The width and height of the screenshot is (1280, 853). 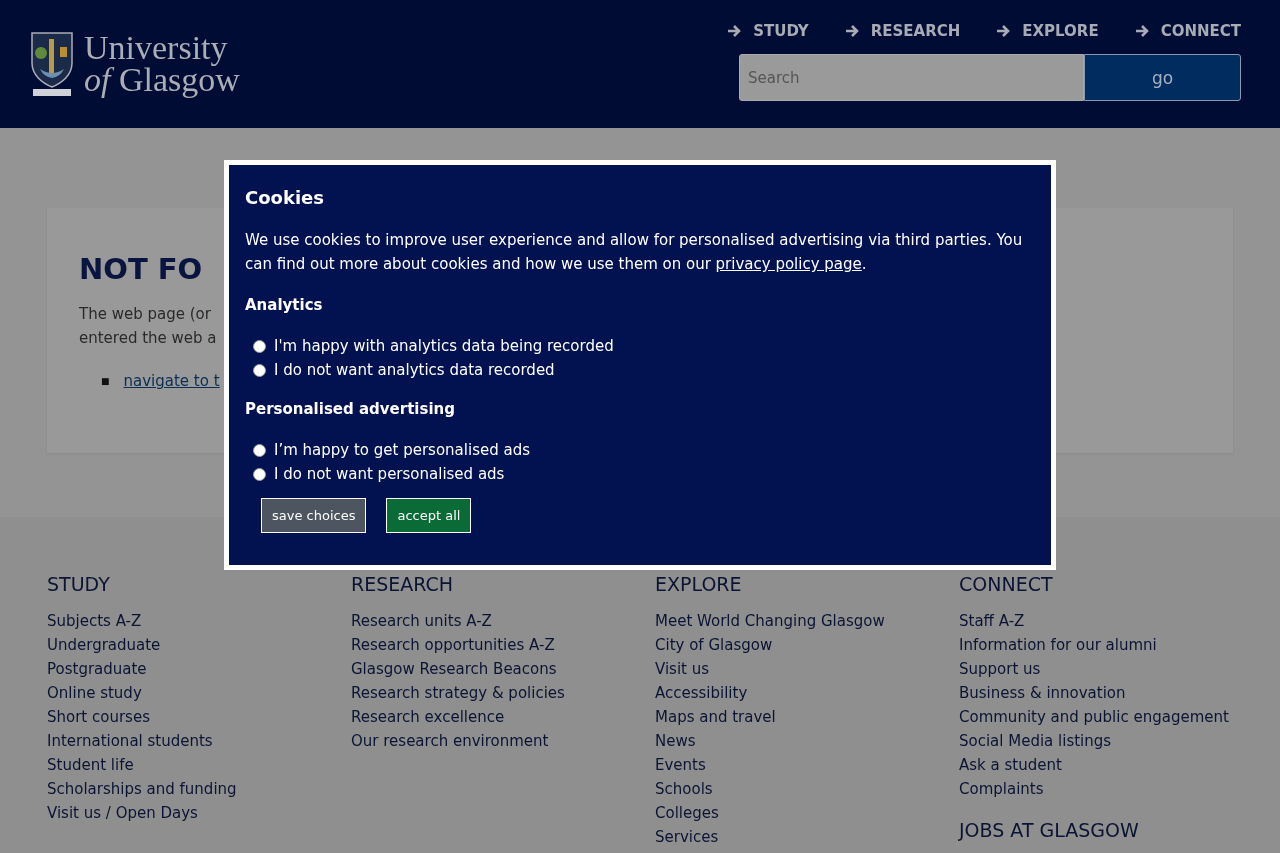 What do you see at coordinates (284, 305) in the screenshot?
I see `group-title: Analytics` at bounding box center [284, 305].